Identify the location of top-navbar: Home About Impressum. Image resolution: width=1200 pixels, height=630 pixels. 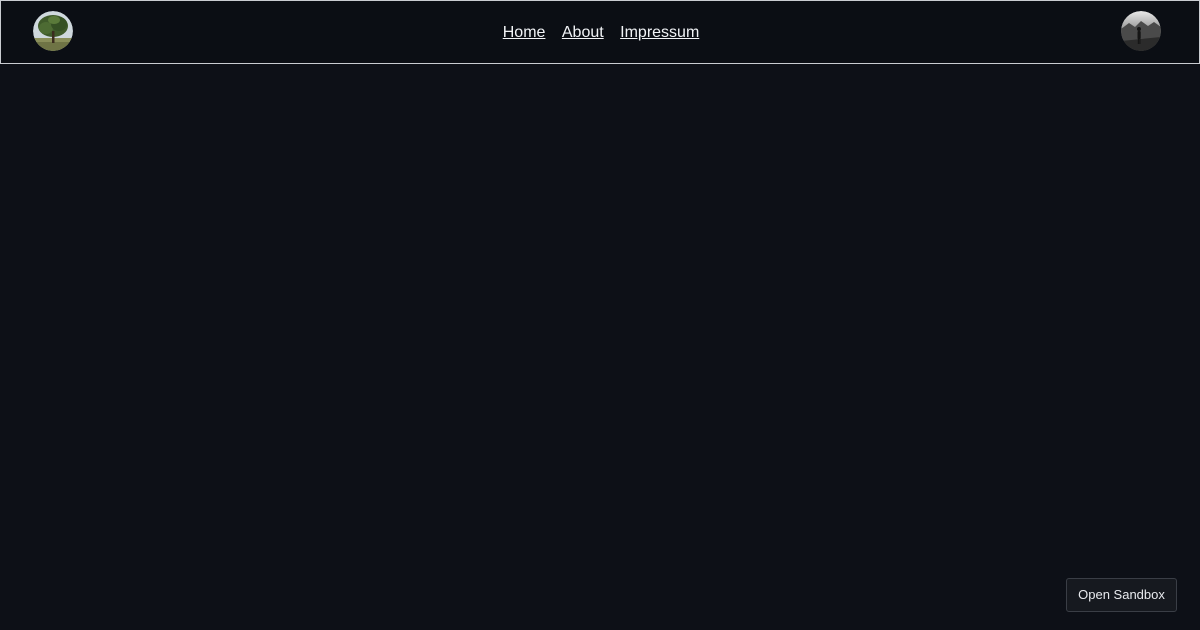
(600, 32).